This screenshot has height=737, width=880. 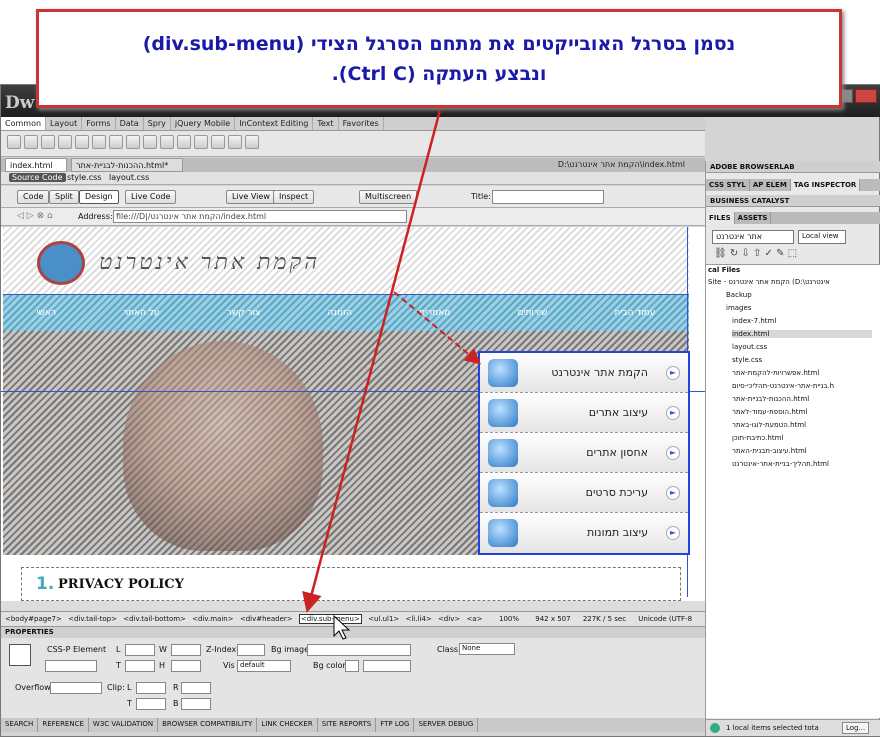 What do you see at coordinates (203, 123) in the screenshot?
I see `insert-tab-jquery-mobile: jQuery Mobile` at bounding box center [203, 123].